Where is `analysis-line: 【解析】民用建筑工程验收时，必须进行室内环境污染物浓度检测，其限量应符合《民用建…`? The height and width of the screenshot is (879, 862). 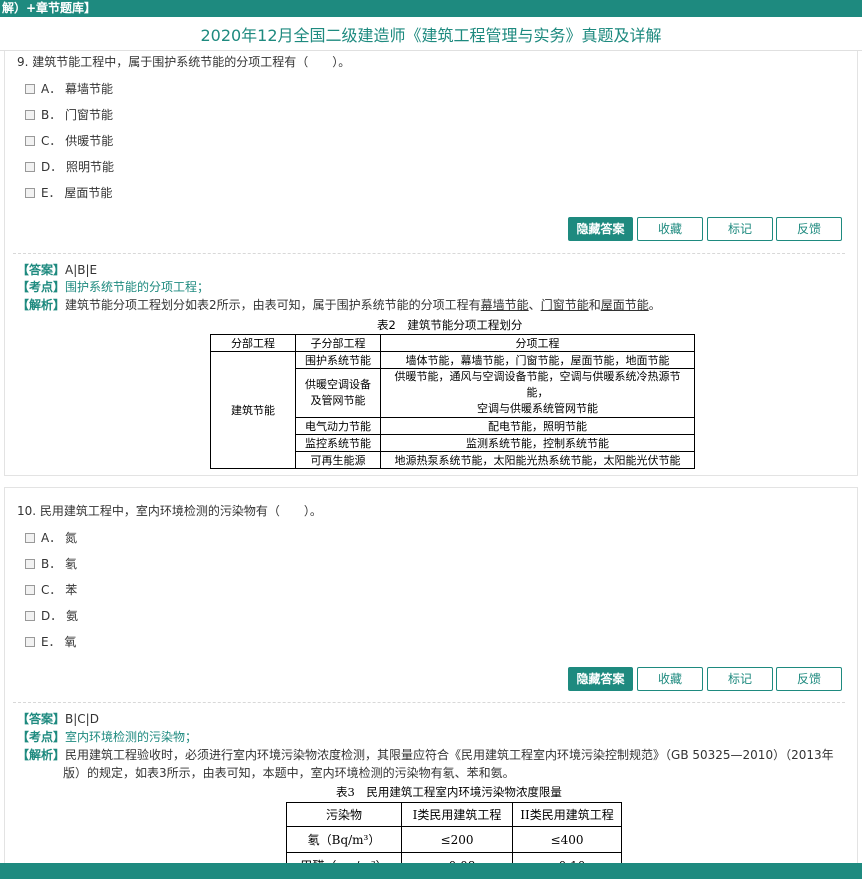
analysis-line: 【解析】民用建筑工程验收时，必须进行室内环境污染物浓度检测，其限量应符合《民用建… is located at coordinates (425, 755).